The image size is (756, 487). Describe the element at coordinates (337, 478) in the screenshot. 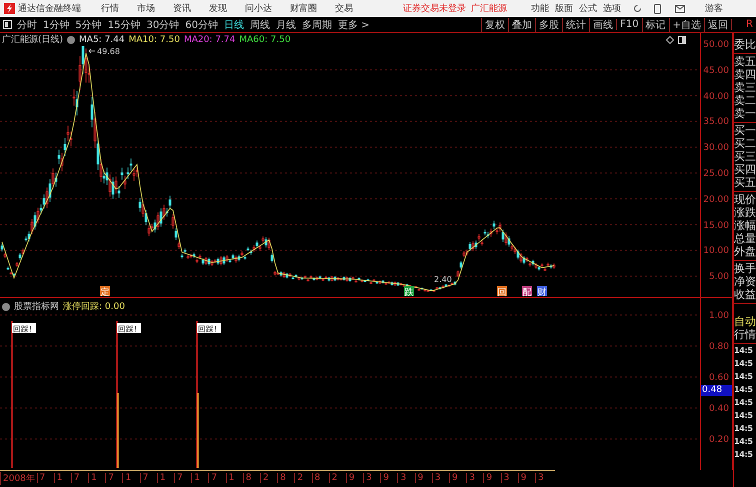

I see `date-tick: 2` at that location.